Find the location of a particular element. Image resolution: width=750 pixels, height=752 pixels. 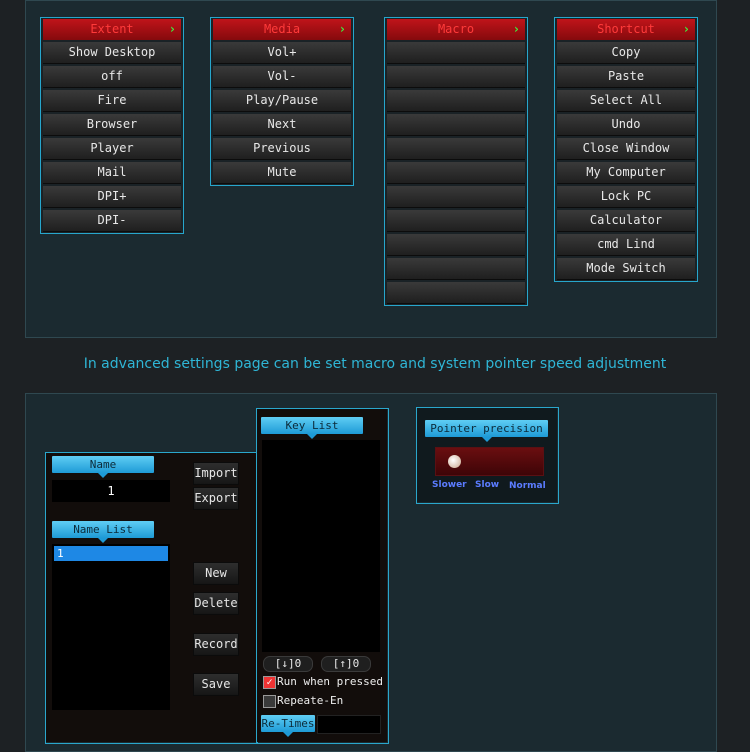

menu-header-label: Macro is located at coordinates (456, 29).